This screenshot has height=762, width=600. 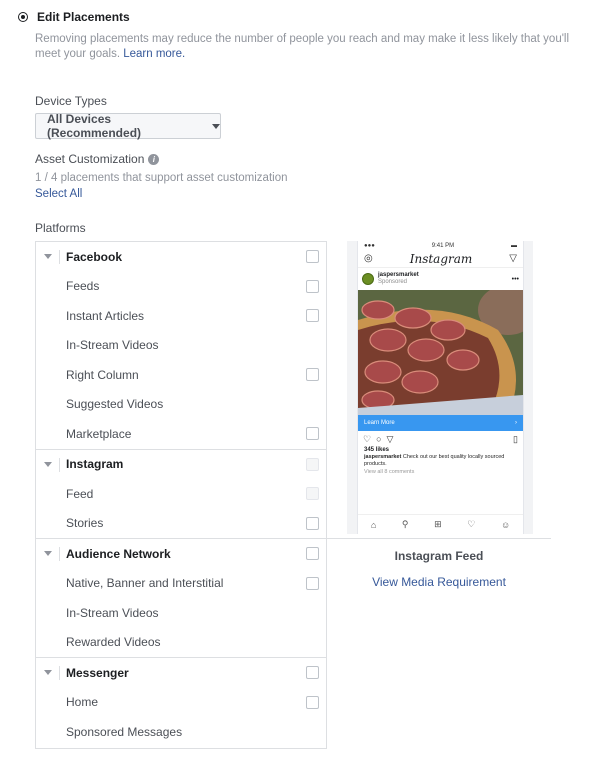 What do you see at coordinates (60, 228) in the screenshot?
I see `platforms-label: Platforms` at bounding box center [60, 228].